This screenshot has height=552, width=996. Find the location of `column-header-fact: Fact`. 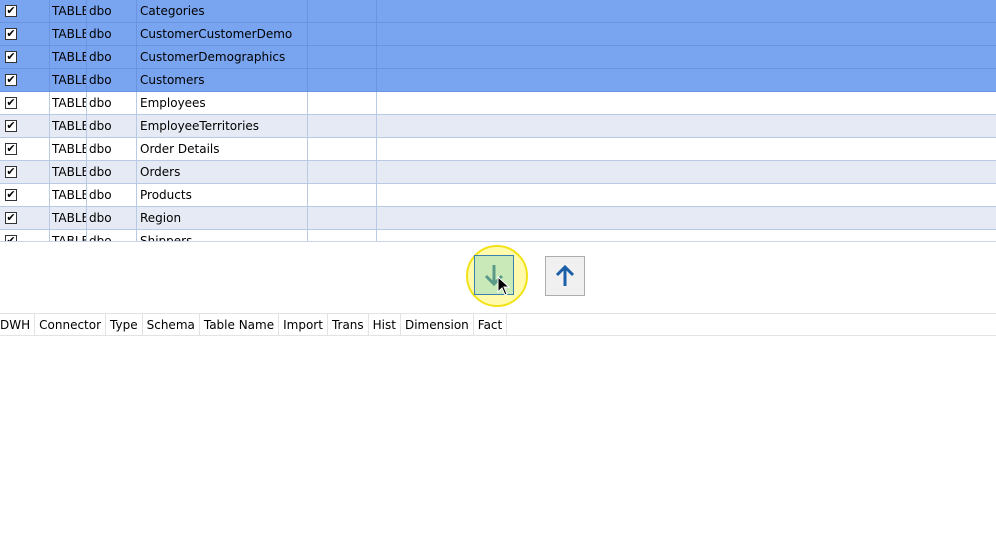

column-header-fact: Fact is located at coordinates (491, 324).